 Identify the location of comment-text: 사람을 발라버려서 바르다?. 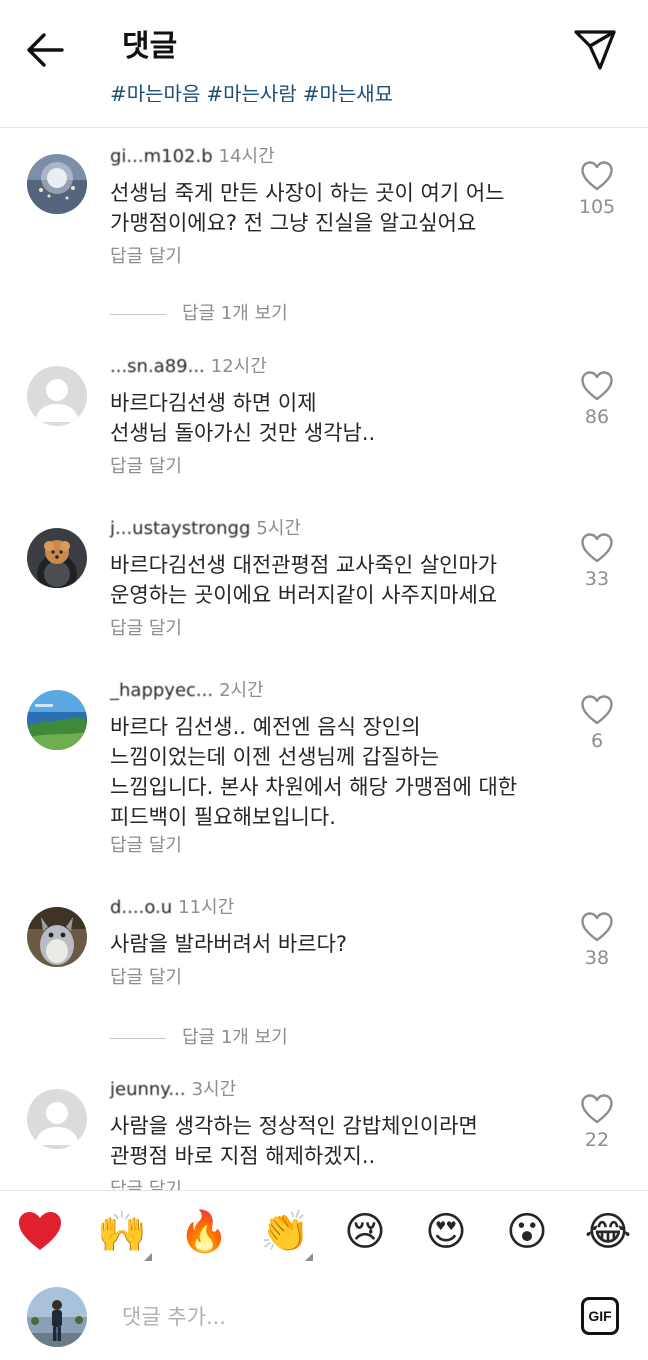
(340, 944).